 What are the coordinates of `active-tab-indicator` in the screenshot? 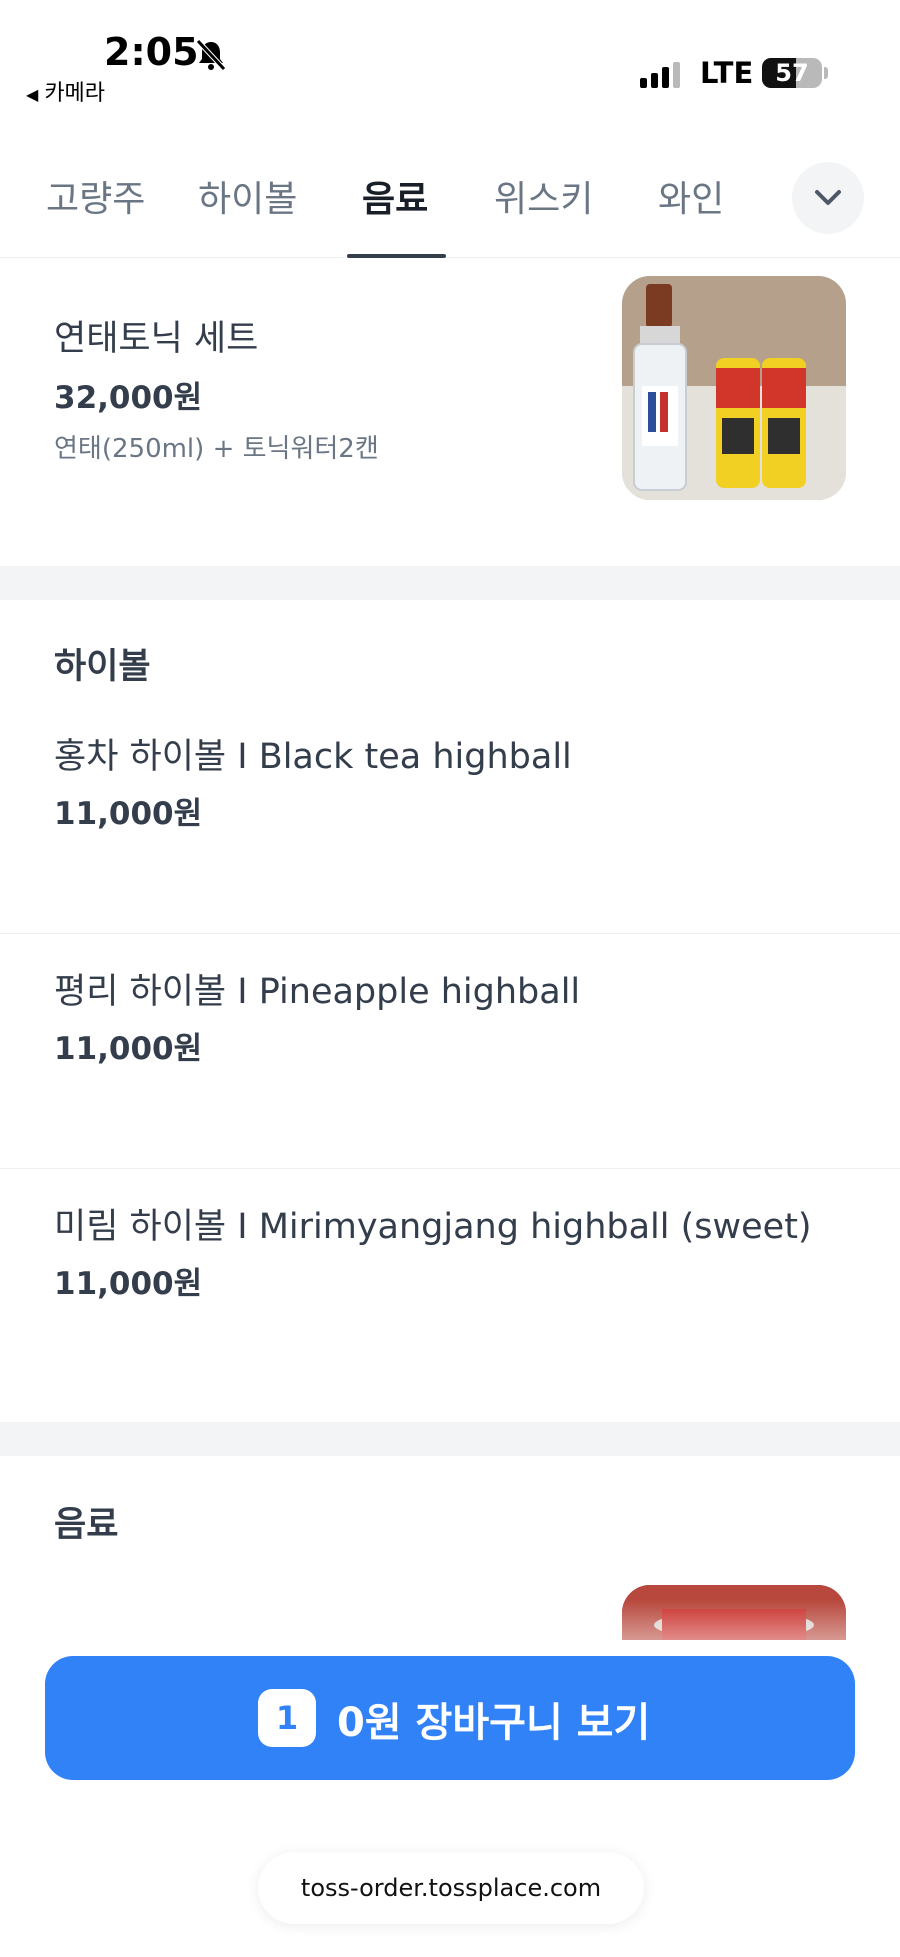 It's located at (396, 256).